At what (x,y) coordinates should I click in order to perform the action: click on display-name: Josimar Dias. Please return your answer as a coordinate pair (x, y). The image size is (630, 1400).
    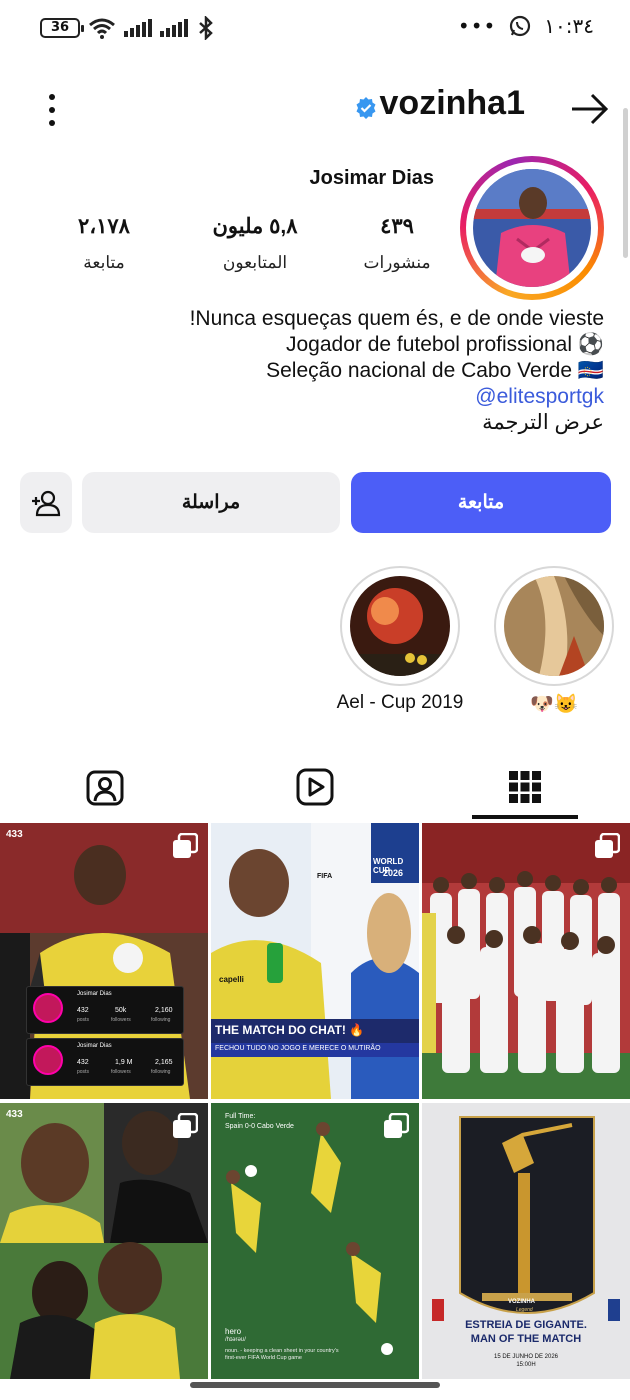
    Looking at the image, I should click on (371, 178).